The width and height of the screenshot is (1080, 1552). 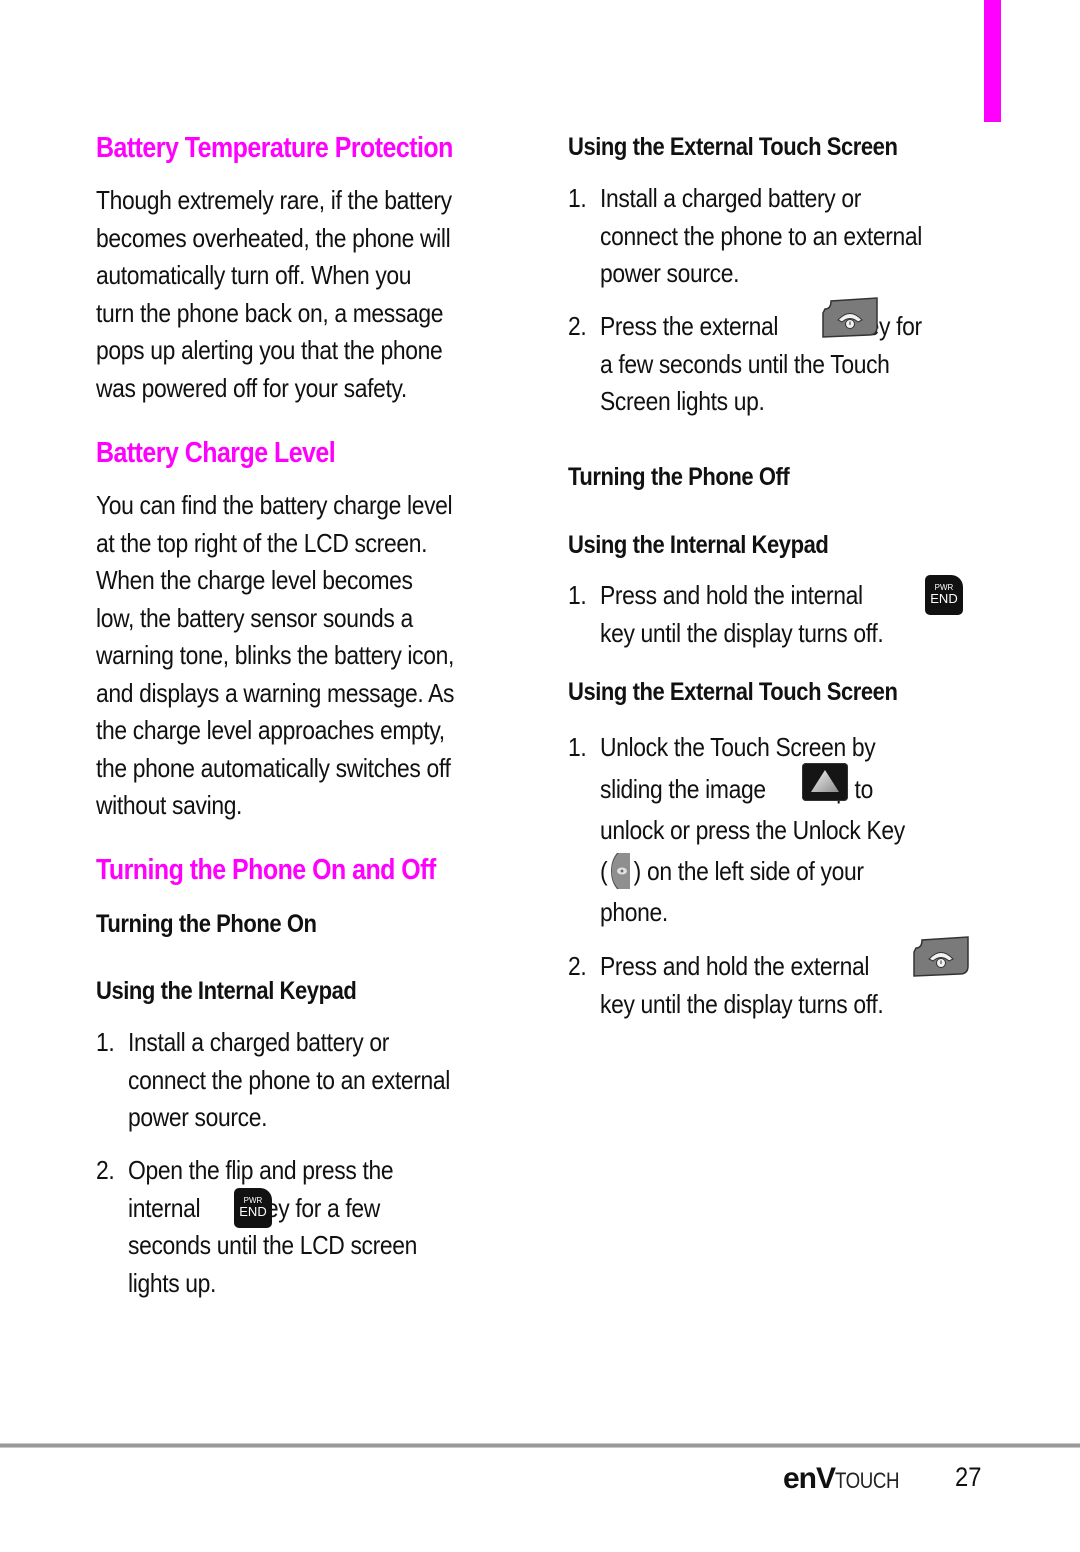 What do you see at coordinates (679, 477) in the screenshot?
I see `turning-phone-off-heading: Turning the Phone Off` at bounding box center [679, 477].